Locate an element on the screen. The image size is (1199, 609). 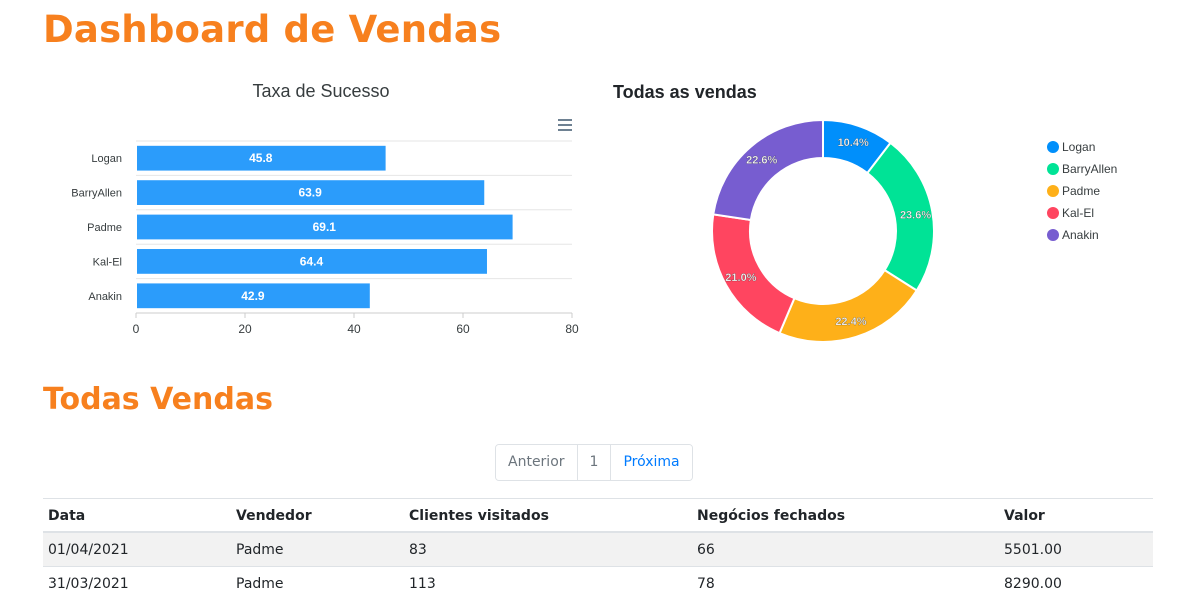
x-tick-label: 20 is located at coordinates (245, 329).